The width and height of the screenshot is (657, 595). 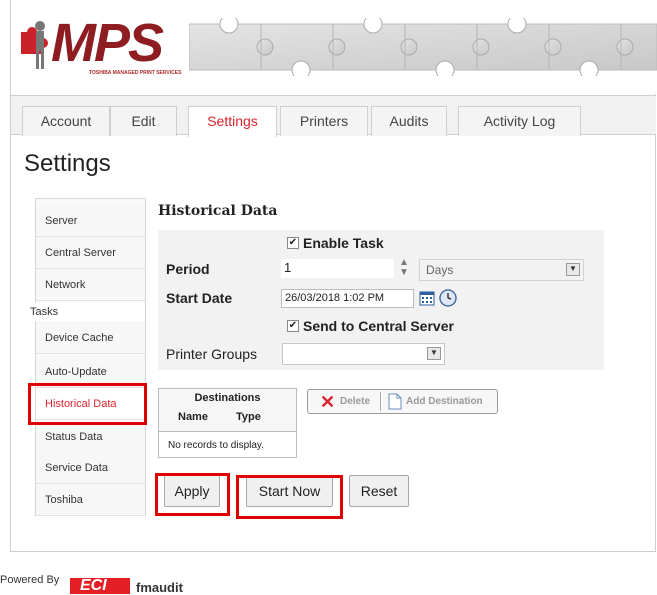 What do you see at coordinates (100, 586) in the screenshot?
I see `eci-logo: ECI` at bounding box center [100, 586].